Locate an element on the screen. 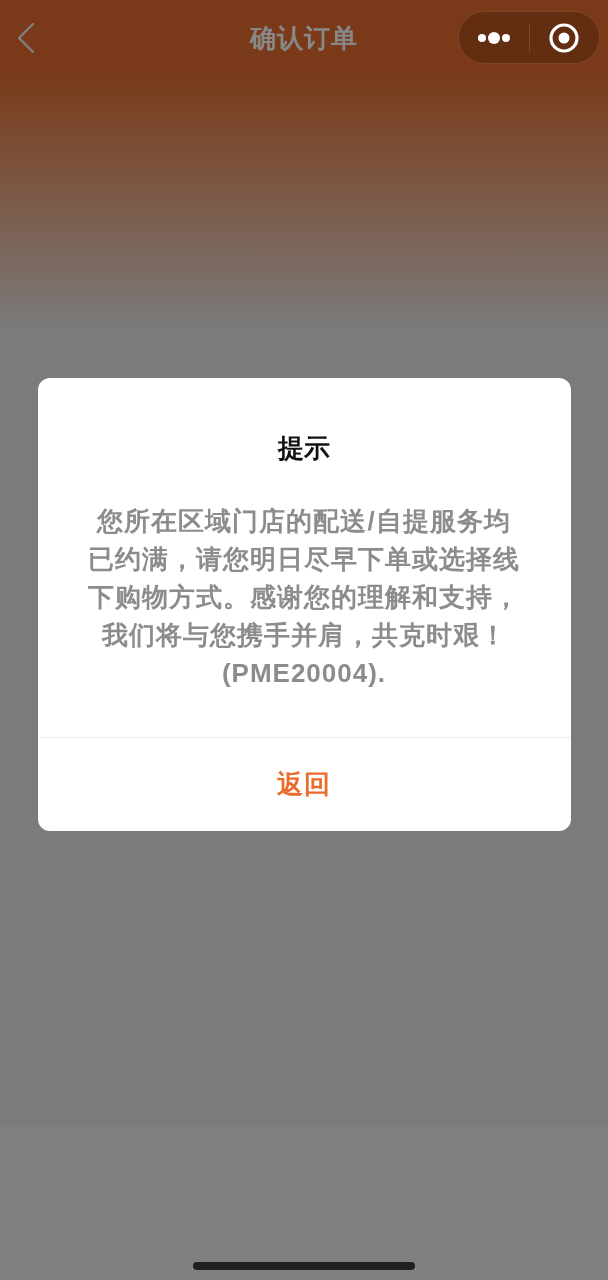 The image size is (608, 1280). page-title: 确认订单 is located at coordinates (304, 38).